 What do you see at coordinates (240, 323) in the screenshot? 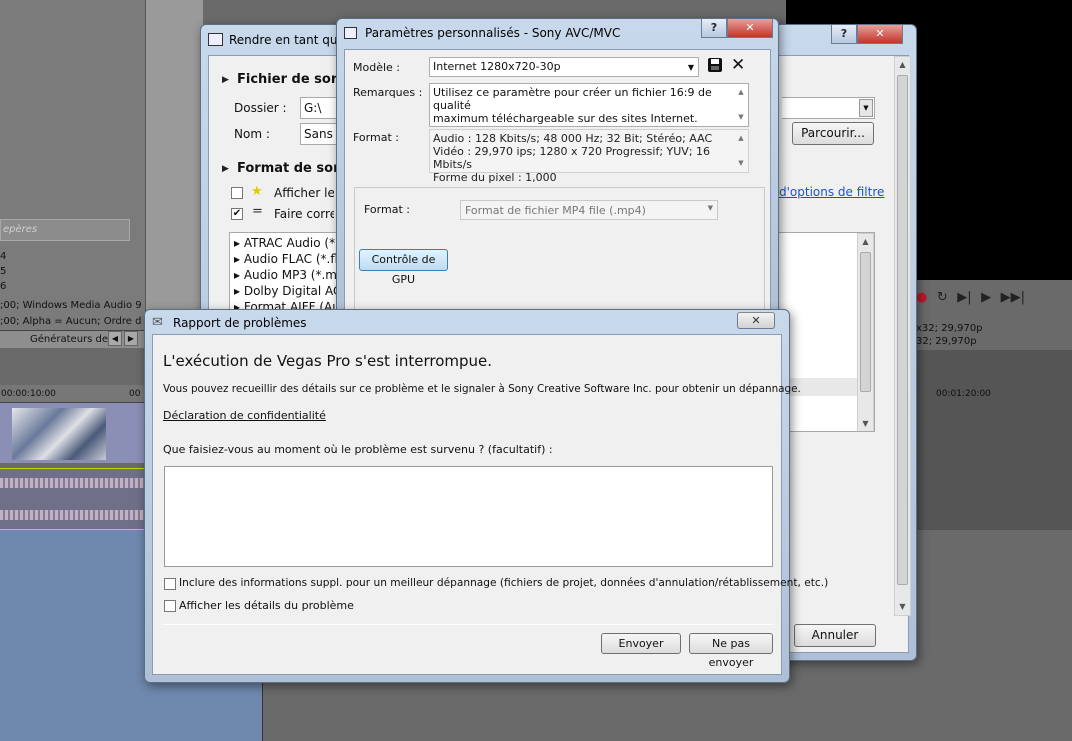
I see `report-window-title: Rapport de problèmes` at bounding box center [240, 323].